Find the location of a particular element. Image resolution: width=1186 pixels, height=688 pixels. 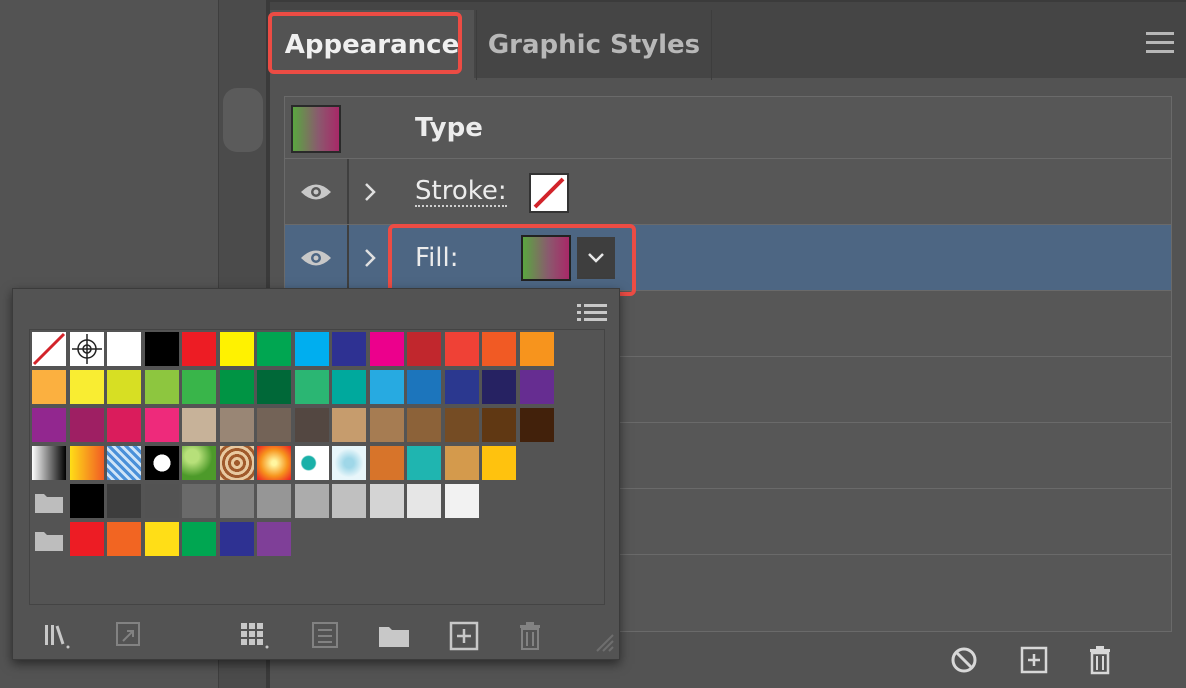

swatch-libraries-icon is located at coordinates (58, 636).